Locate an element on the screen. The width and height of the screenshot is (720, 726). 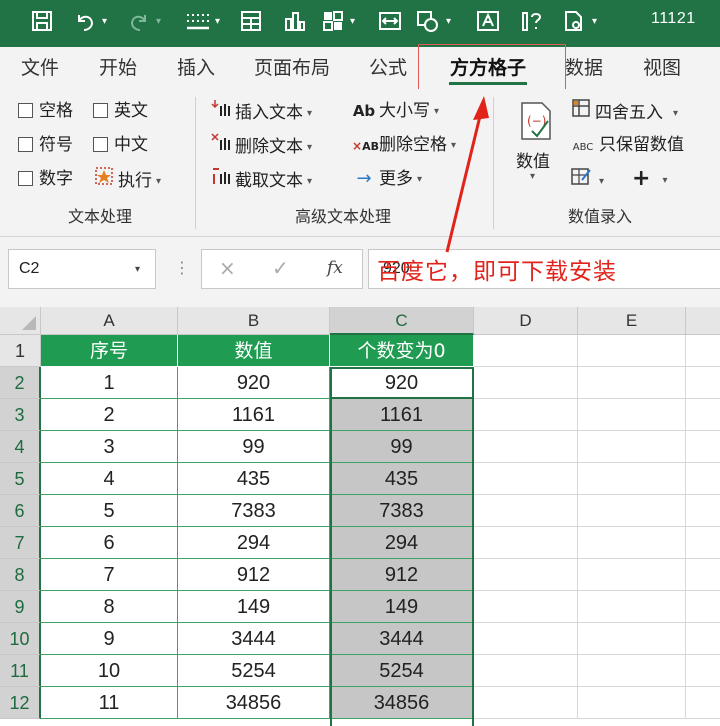
edit-cells-button: ▾ is located at coordinates (587, 179).